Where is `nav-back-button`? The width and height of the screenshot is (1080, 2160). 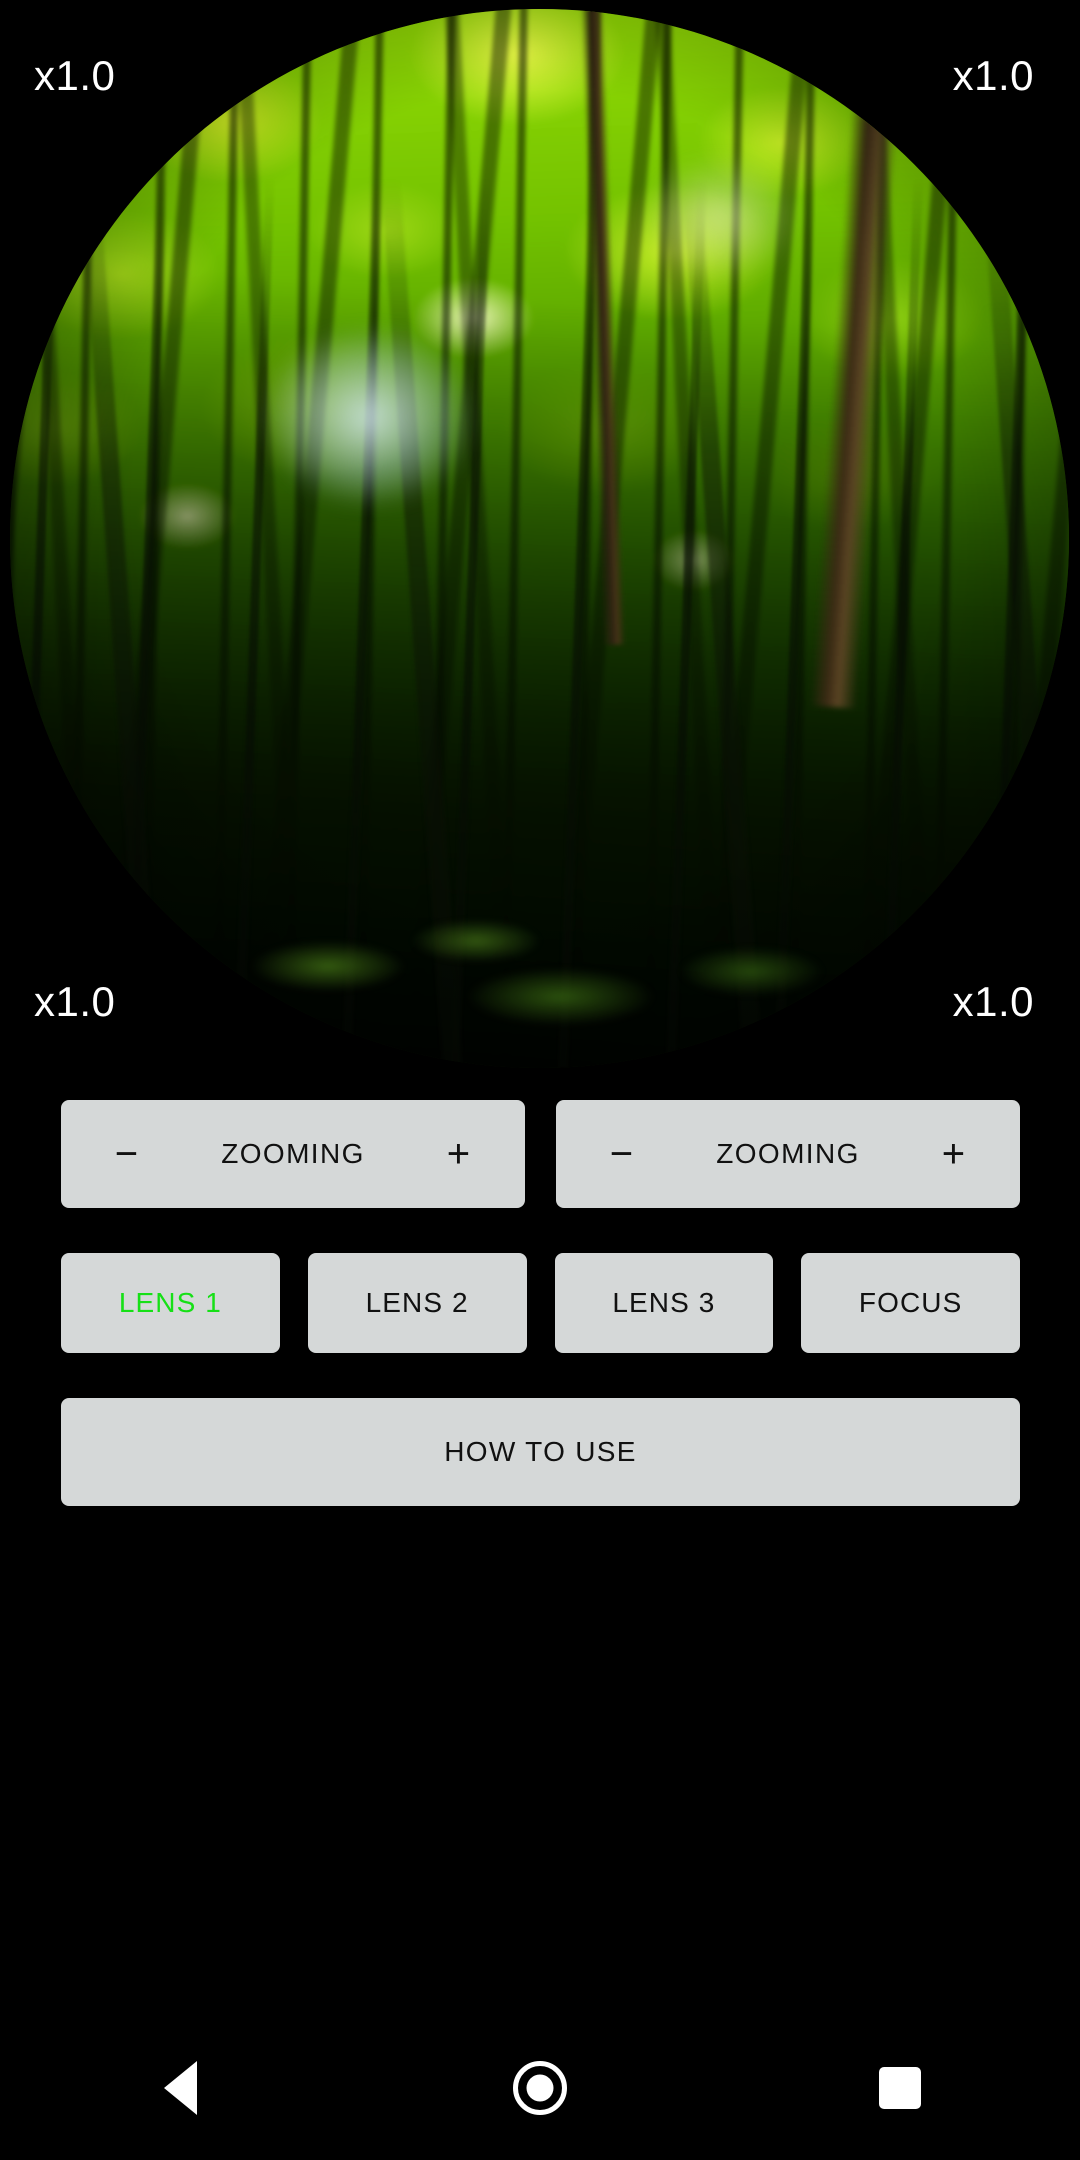
nav-back-button is located at coordinates (180, 2088).